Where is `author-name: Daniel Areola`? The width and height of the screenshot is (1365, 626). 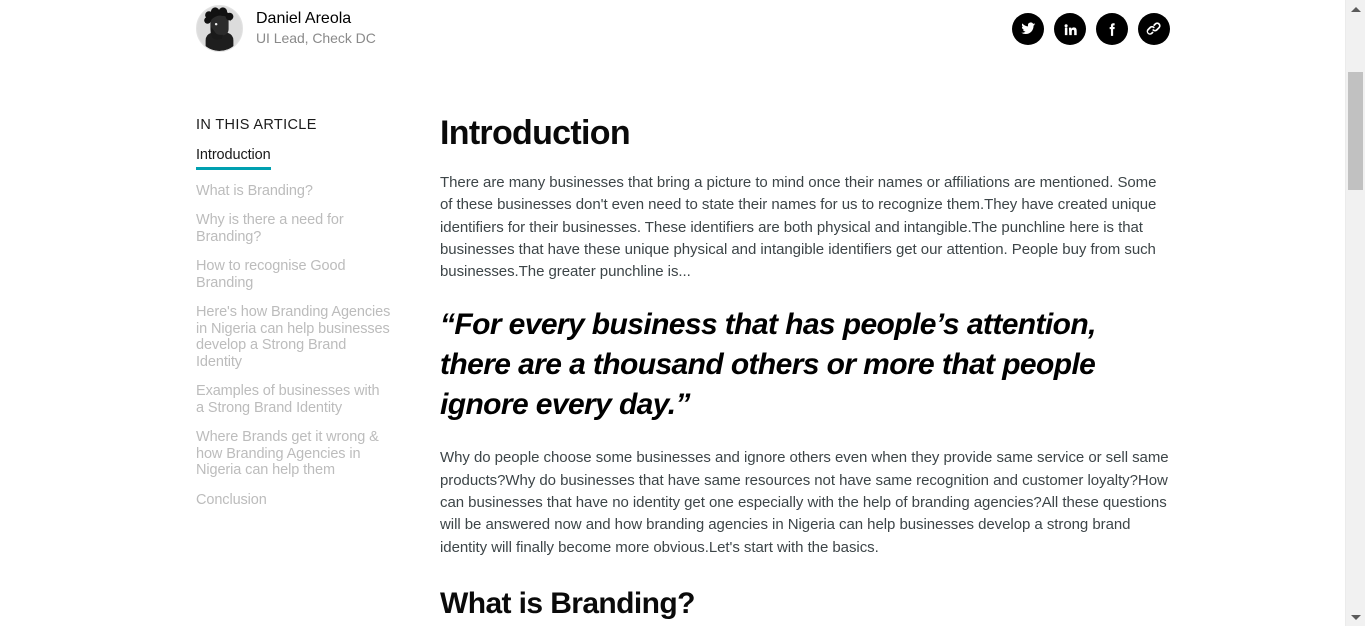 author-name: Daniel Areola is located at coordinates (304, 18).